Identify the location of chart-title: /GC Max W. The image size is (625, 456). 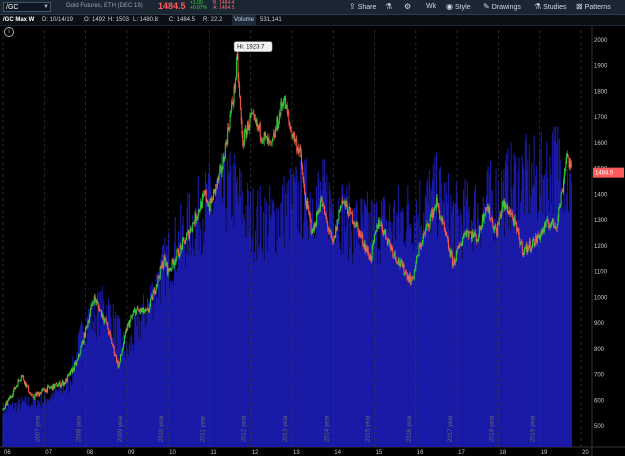
(19, 20).